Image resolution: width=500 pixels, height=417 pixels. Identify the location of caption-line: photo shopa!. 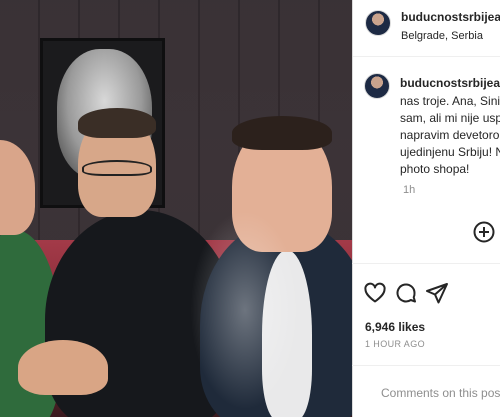
(435, 169).